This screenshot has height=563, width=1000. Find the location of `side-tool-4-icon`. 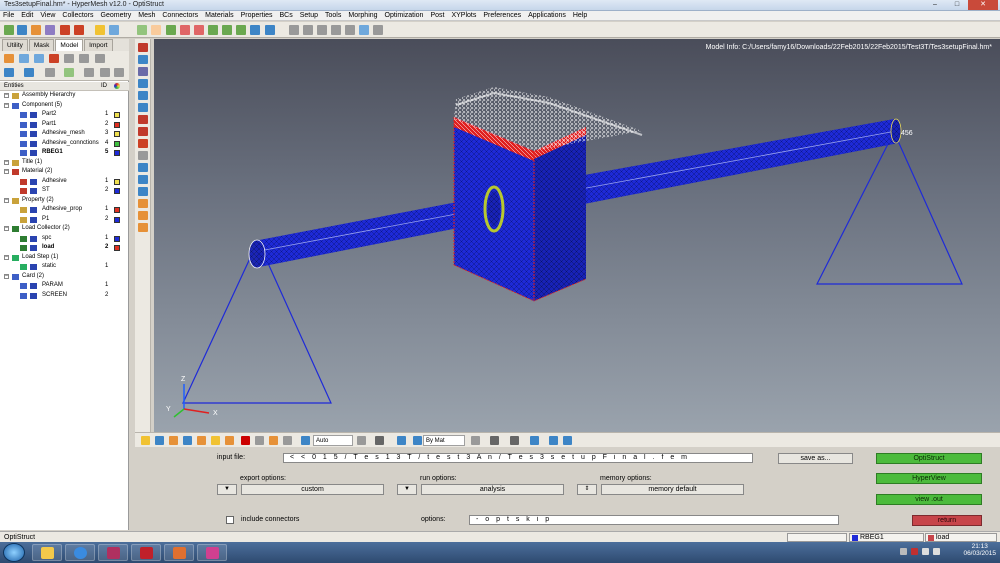

side-tool-4-icon is located at coordinates (143, 83).